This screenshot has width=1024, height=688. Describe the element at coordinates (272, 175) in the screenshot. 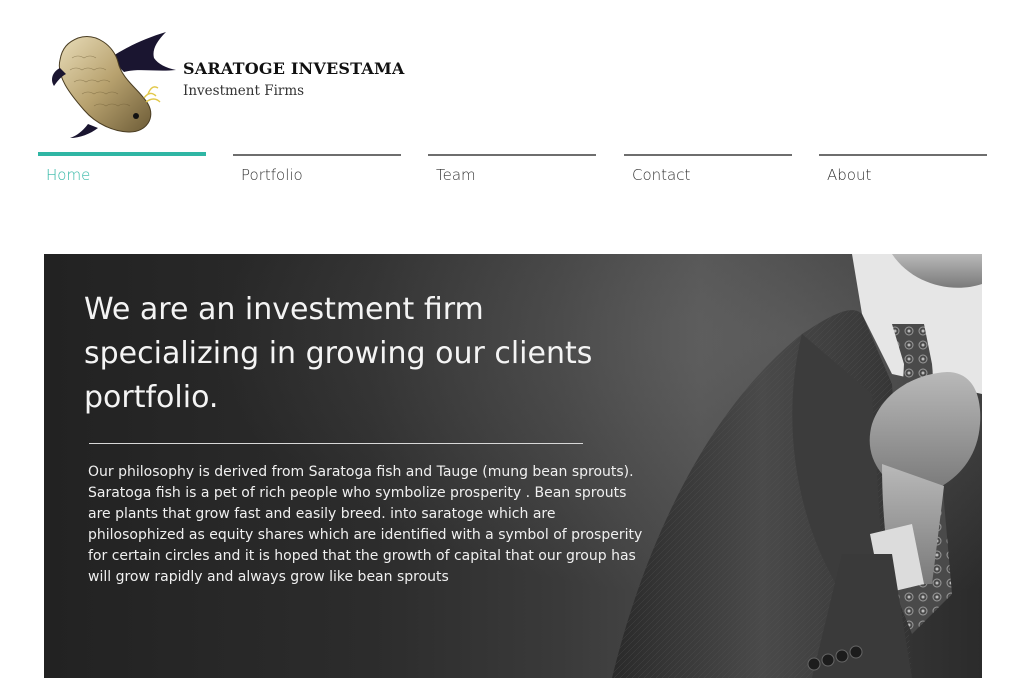

I see `nav-item-label: Portfolio` at that location.